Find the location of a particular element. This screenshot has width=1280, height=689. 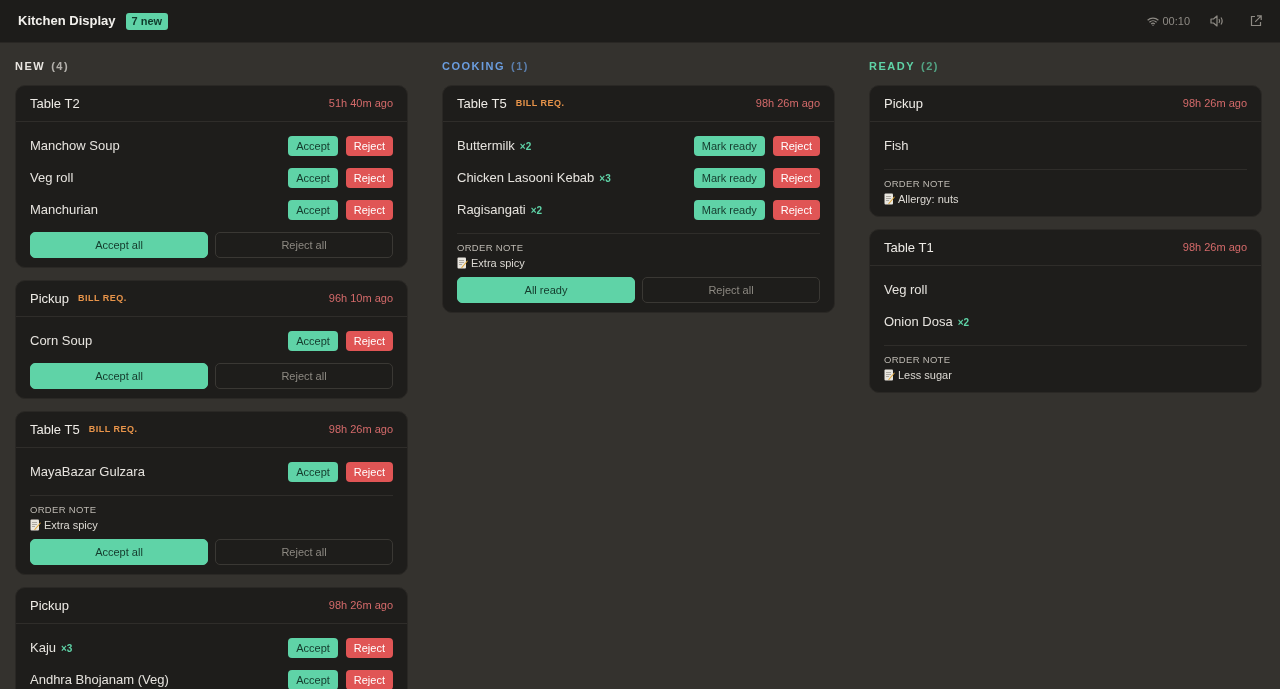

elapsed-time: 96h 10m ago is located at coordinates (360, 299).